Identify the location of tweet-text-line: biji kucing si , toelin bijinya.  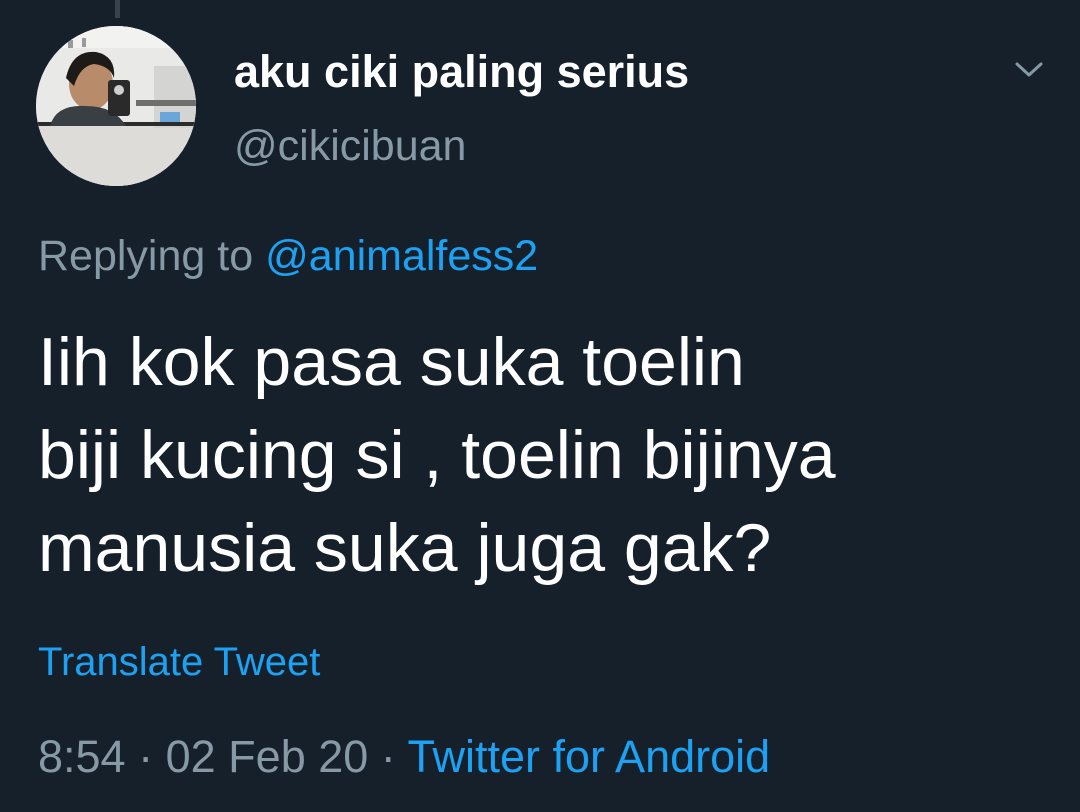
(437, 455).